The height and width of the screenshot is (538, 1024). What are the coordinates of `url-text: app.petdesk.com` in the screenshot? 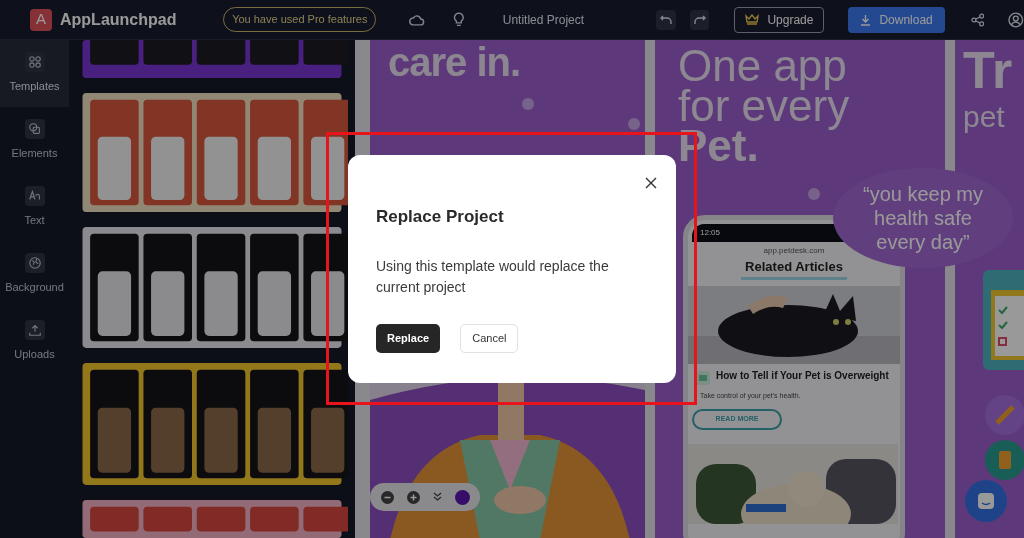 It's located at (794, 251).